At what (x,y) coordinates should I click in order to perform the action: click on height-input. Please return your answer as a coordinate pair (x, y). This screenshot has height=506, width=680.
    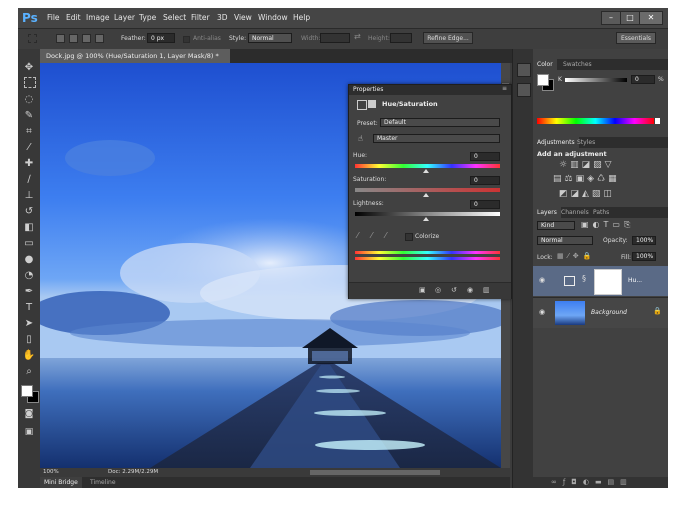
    Looking at the image, I should click on (401, 38).